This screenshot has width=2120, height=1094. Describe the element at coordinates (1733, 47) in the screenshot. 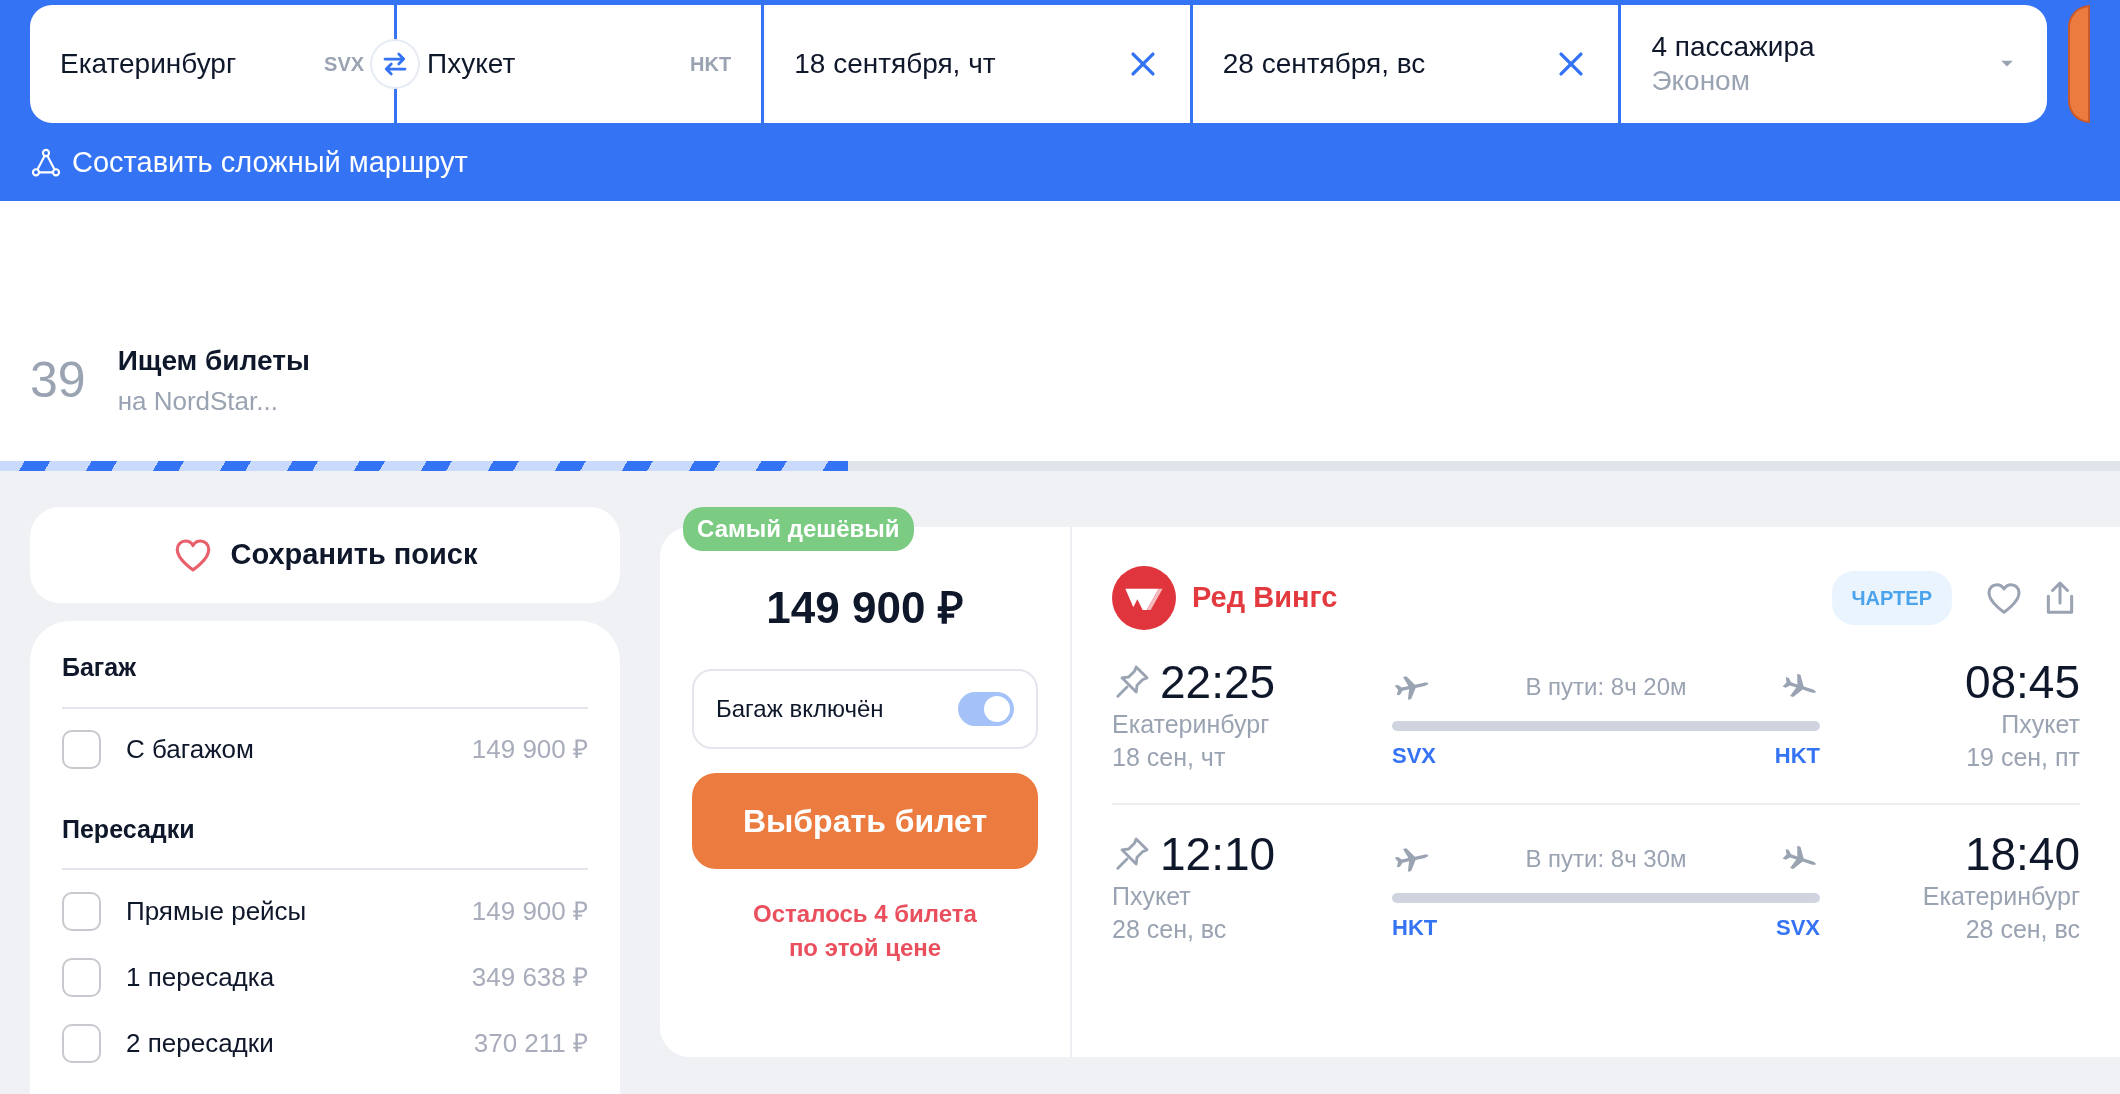

I see `passenger-count: 4 пассажира` at that location.